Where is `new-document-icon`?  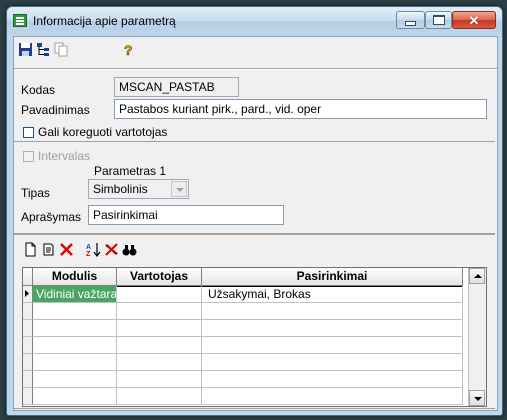 new-document-icon is located at coordinates (30, 249).